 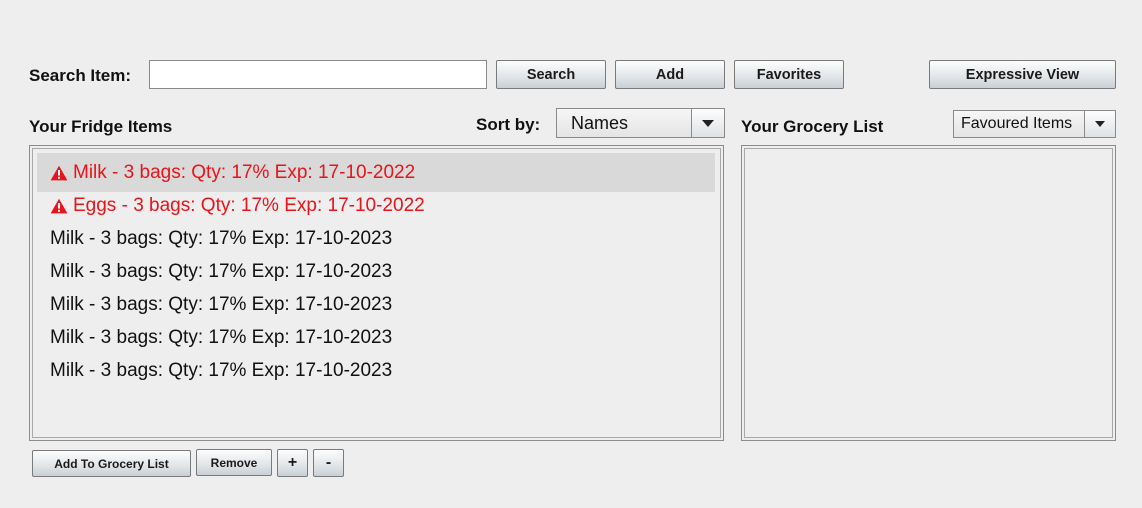 What do you see at coordinates (508, 124) in the screenshot?
I see `sort-by-label: Sort by:` at bounding box center [508, 124].